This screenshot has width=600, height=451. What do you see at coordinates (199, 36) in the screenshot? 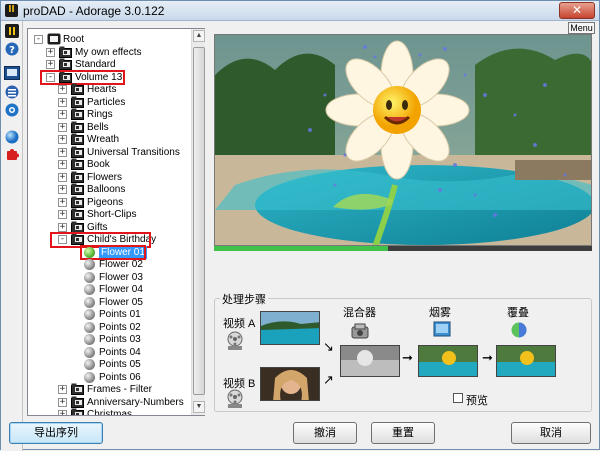
I see `scroll-up-icon: ▲` at bounding box center [199, 36].